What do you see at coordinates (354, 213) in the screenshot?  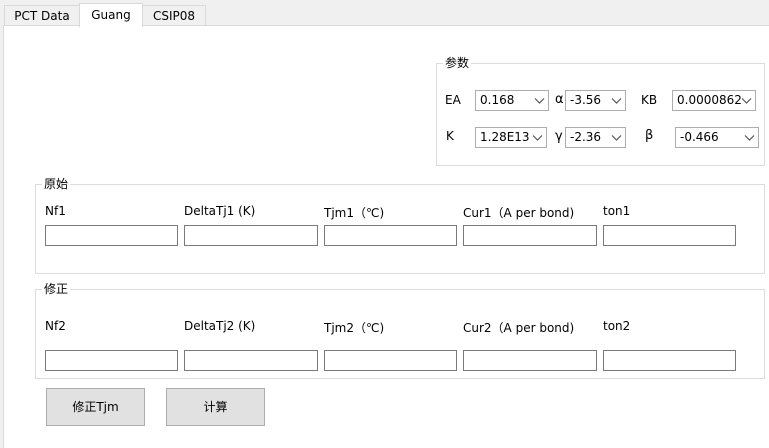 I see `tjm1-label: Tjm1（℃)` at bounding box center [354, 213].